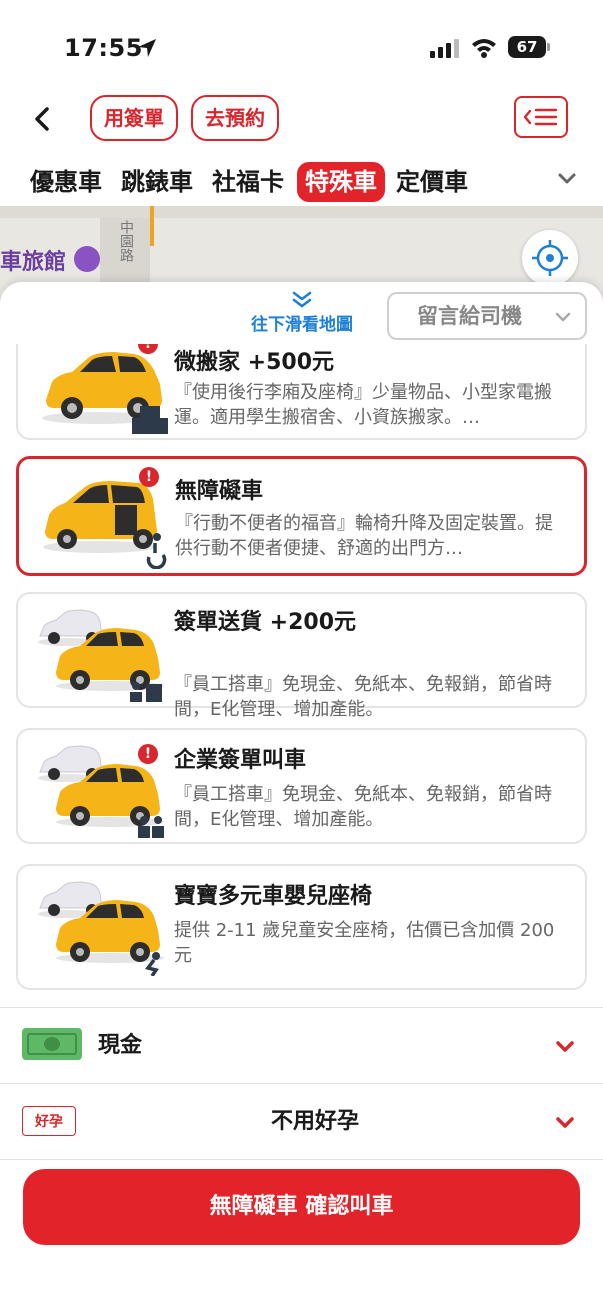 This screenshot has height=1311, width=603. I want to click on double-chevron-down-icon, so click(302, 299).